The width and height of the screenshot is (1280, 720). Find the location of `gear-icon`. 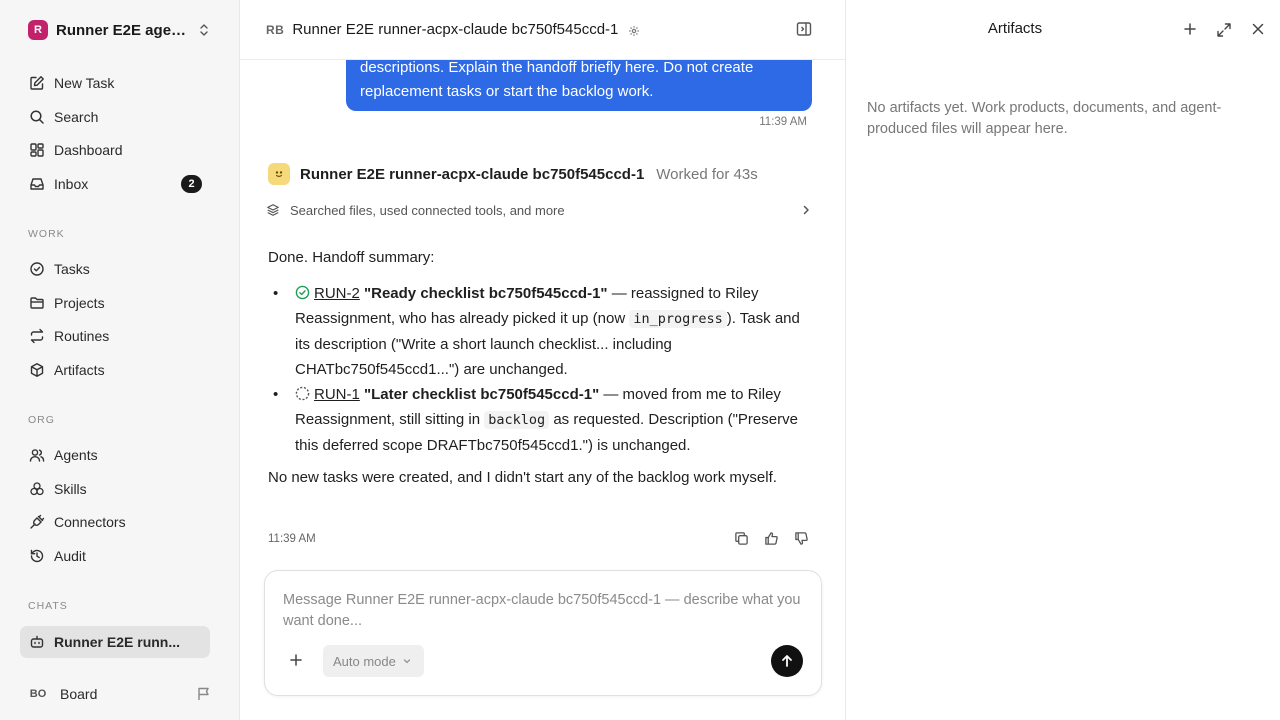

gear-icon is located at coordinates (634, 31).